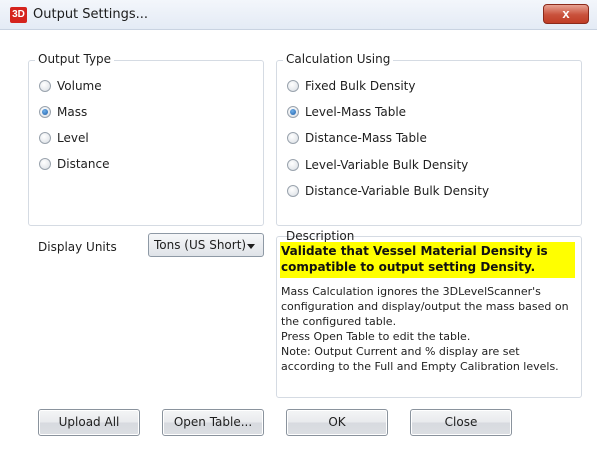 This screenshot has height=457, width=597. I want to click on option-label: Volume, so click(79, 86).